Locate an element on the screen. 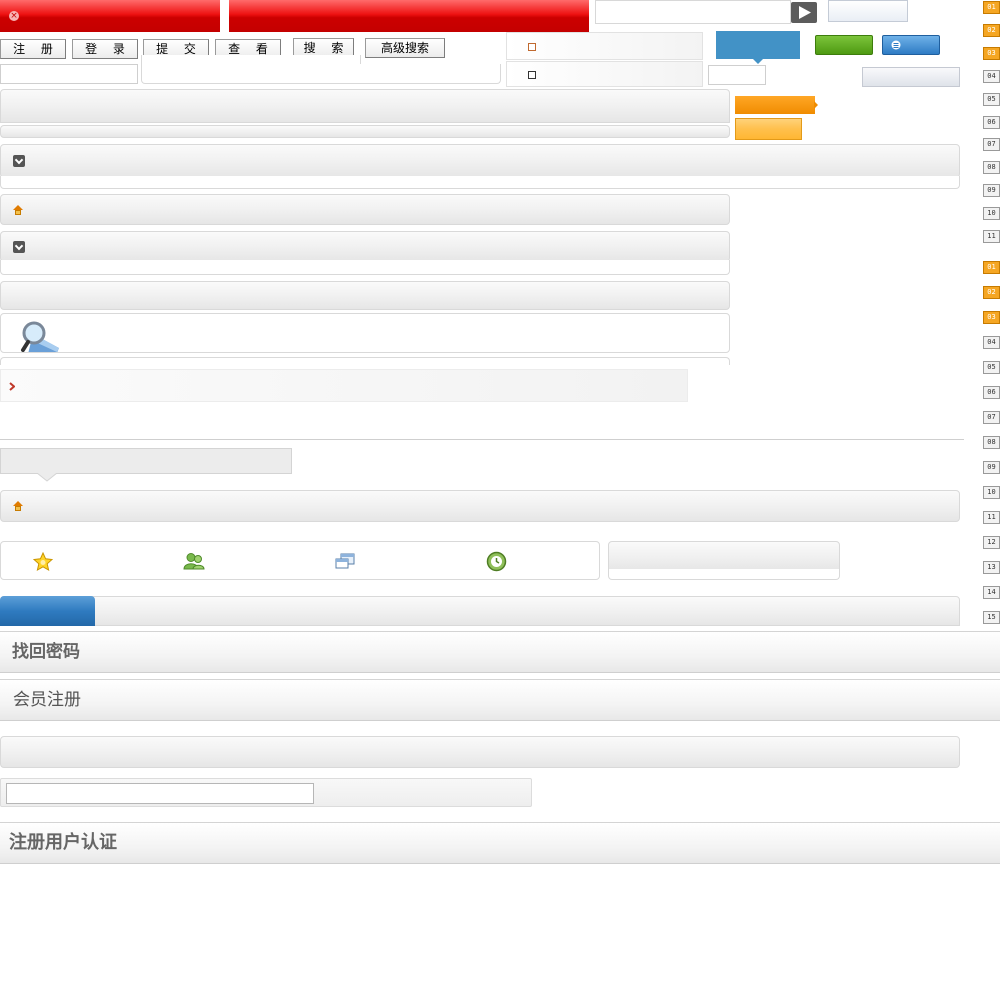  user-verify-section: 注册用户认证 is located at coordinates (500, 843).